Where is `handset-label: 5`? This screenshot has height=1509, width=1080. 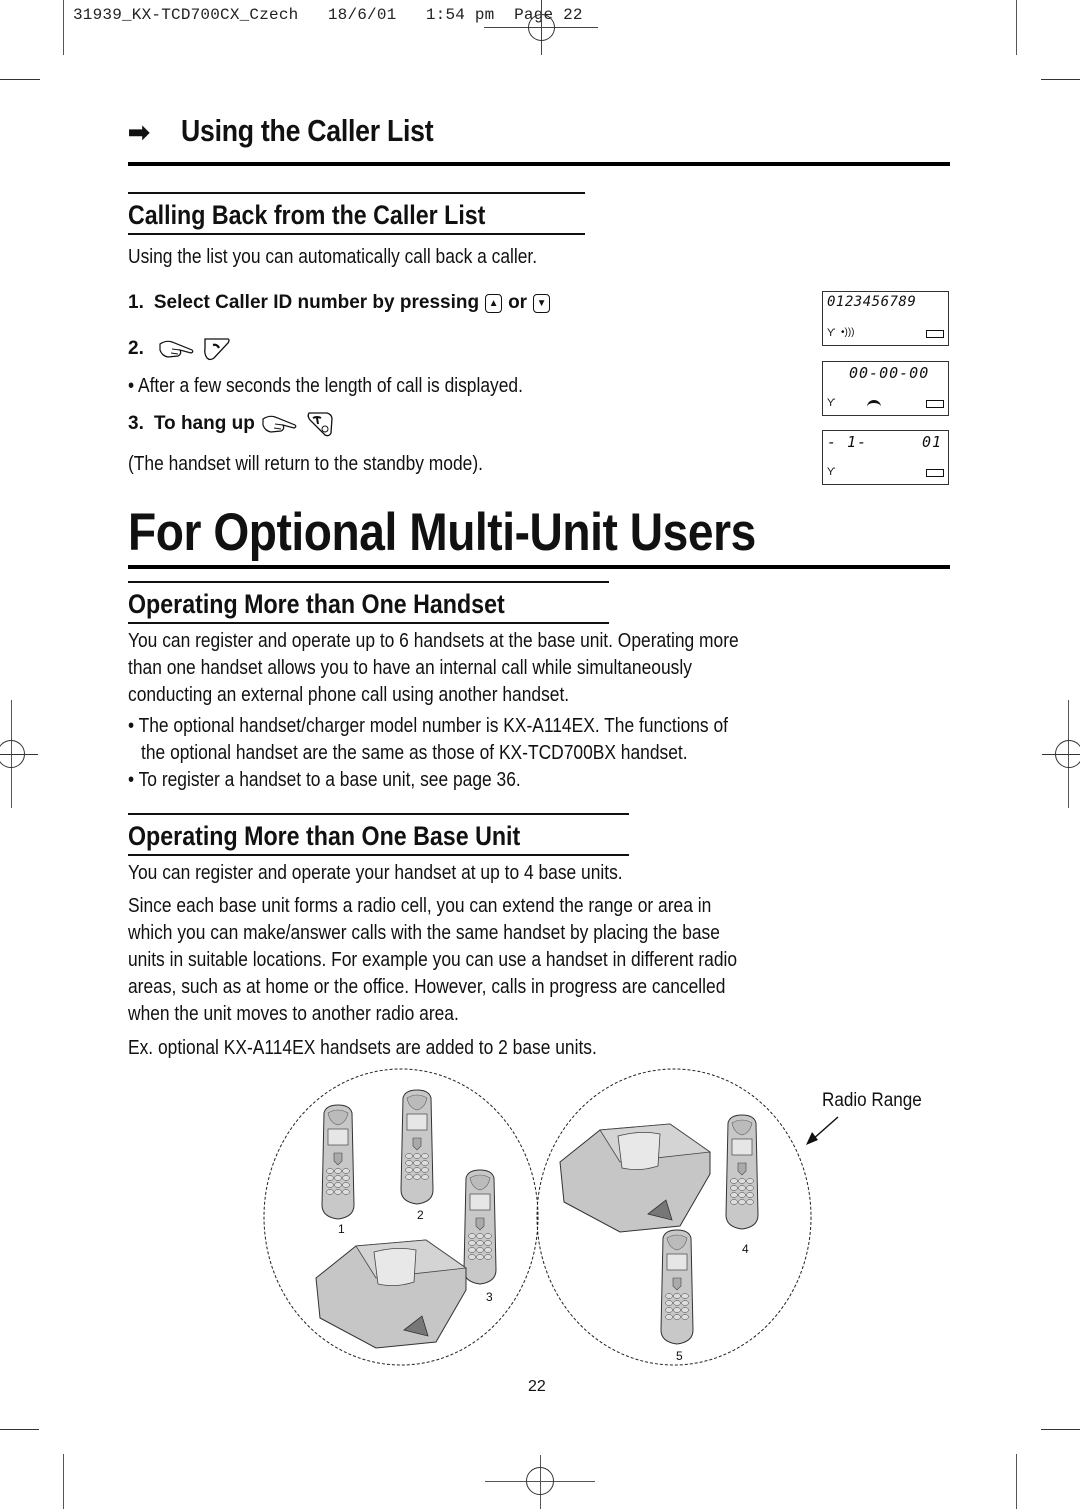
handset-label: 5 is located at coordinates (679, 1356).